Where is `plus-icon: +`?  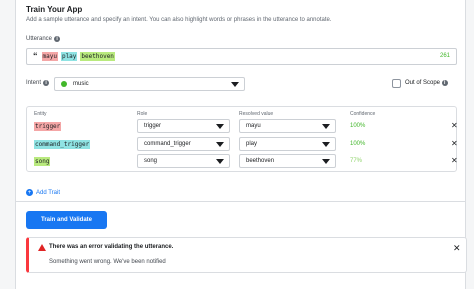 plus-icon: + is located at coordinates (29, 192).